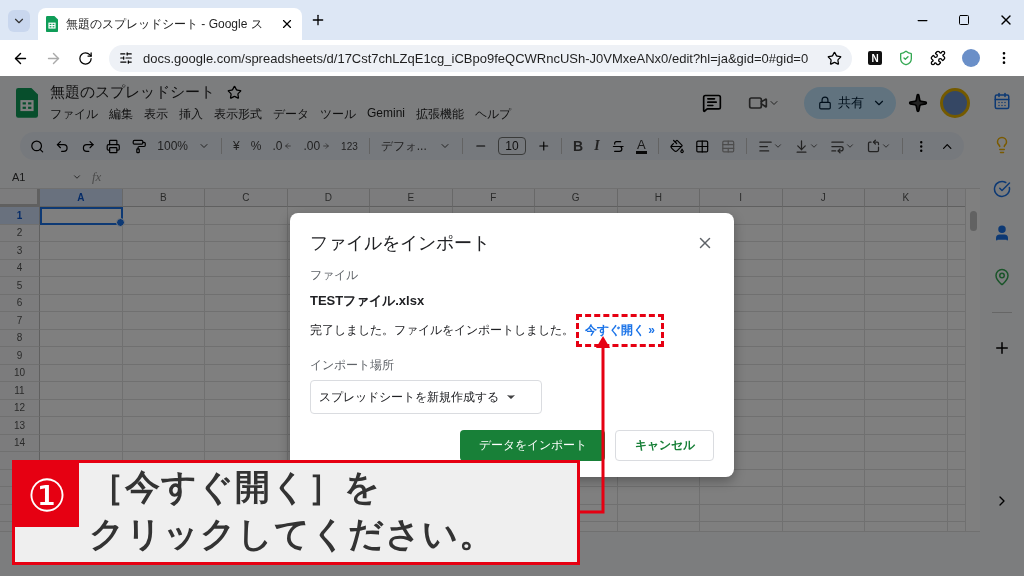 This screenshot has width=1024, height=576. Describe the element at coordinates (578, 146) in the screenshot. I see `bold-button: B` at that location.